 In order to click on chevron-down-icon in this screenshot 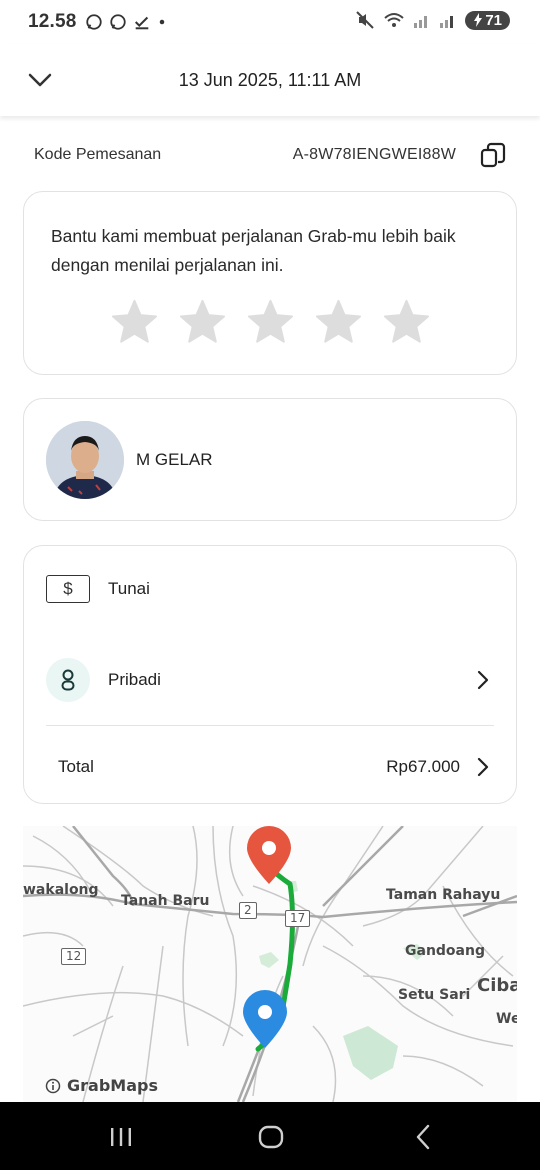, I will do `click(40, 80)`.